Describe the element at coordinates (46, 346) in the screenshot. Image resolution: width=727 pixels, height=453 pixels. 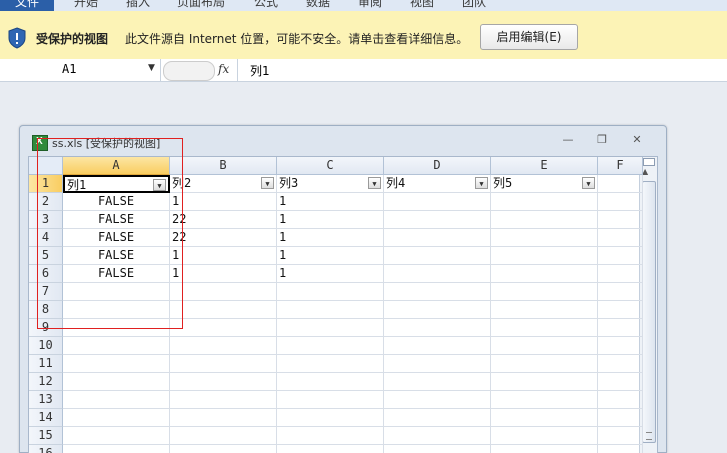
I see `row-header-10: 10` at that location.